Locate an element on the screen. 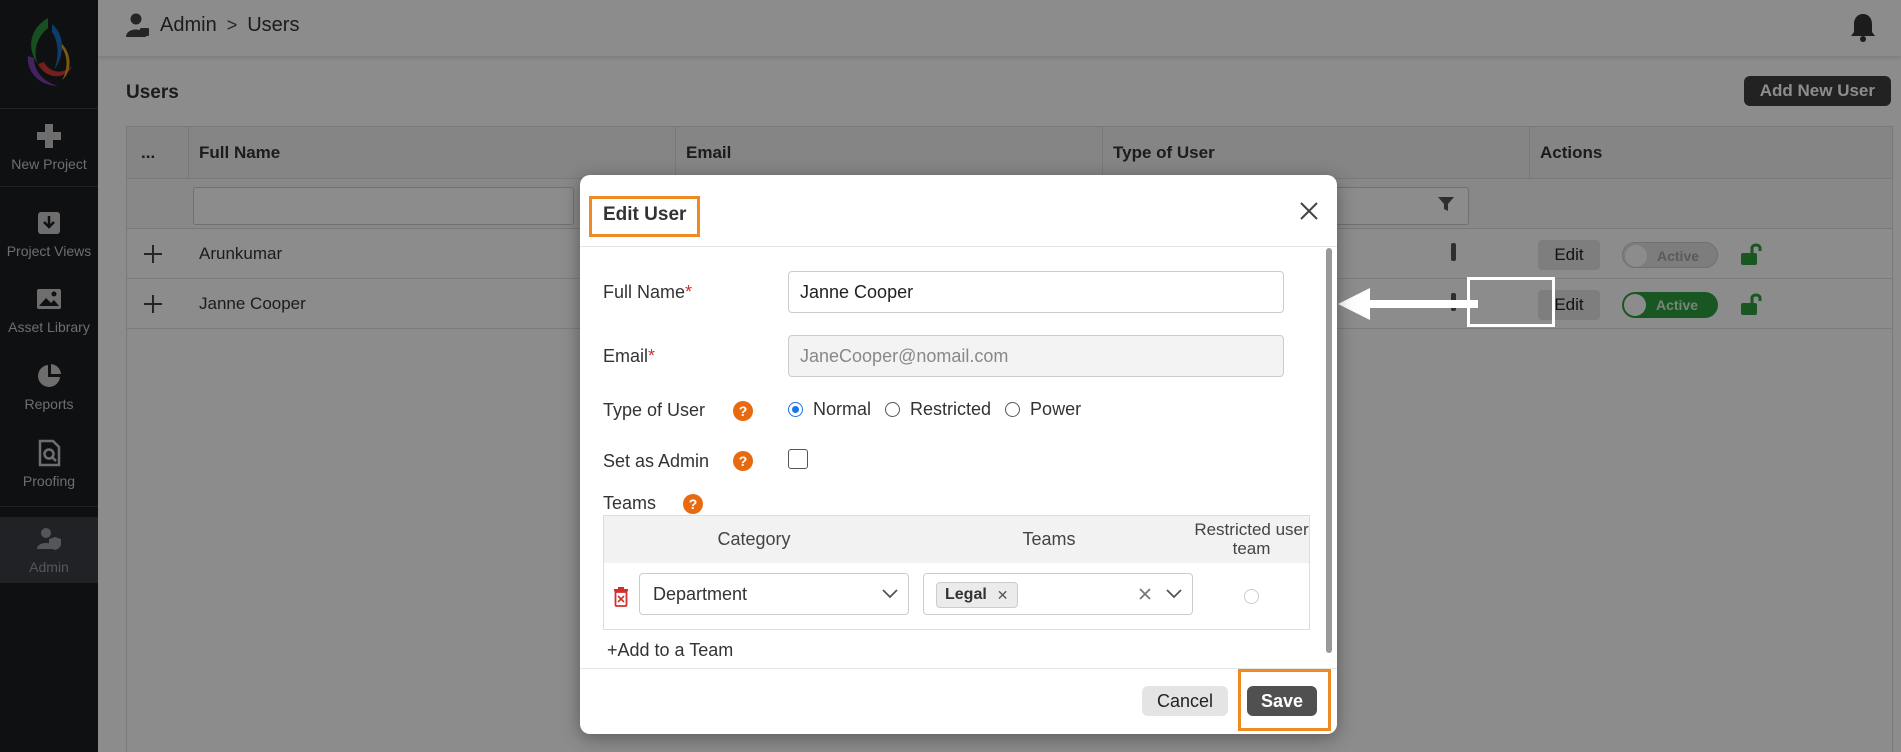 Image resolution: width=1901 pixels, height=752 pixels. save-highlight-box is located at coordinates (1284, 700).